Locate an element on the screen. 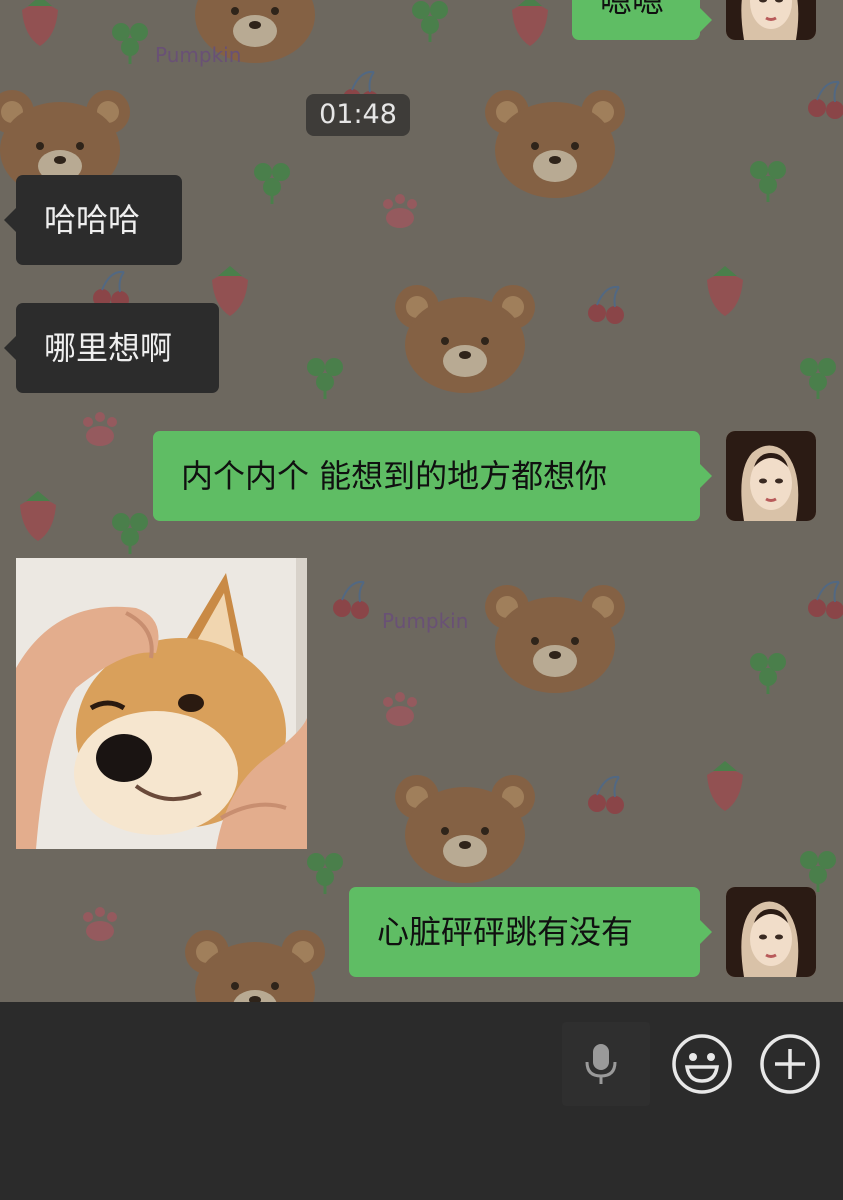 This screenshot has width=843, height=1200. message-timestamp: 01:48 is located at coordinates (358, 115).